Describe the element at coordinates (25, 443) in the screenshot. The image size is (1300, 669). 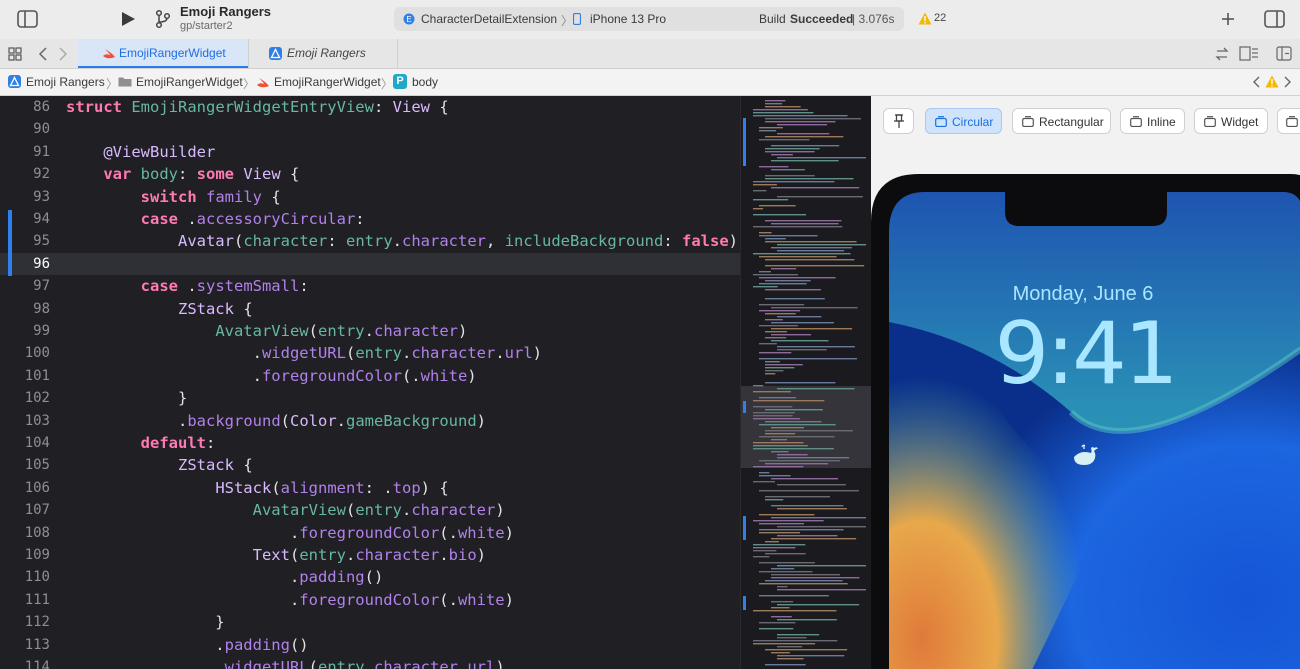
I see `line-number: 104` at that location.